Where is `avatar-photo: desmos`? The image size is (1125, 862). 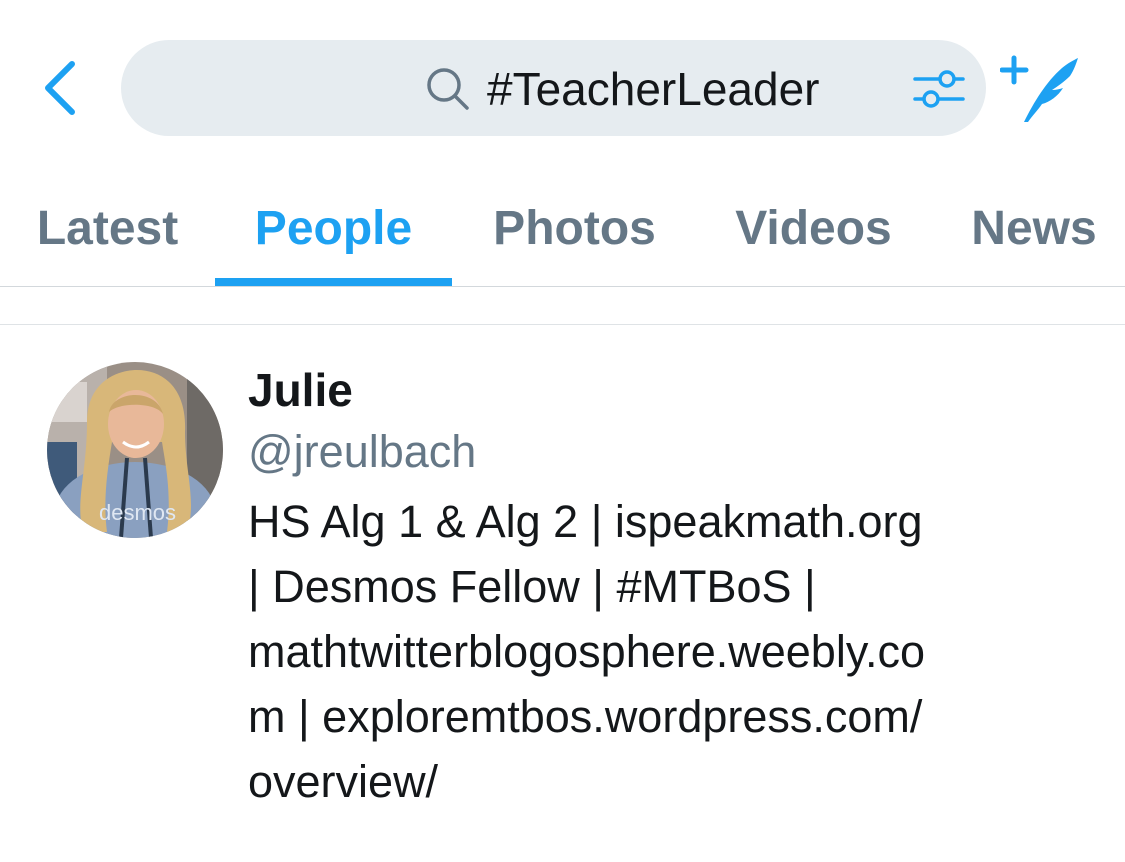 avatar-photo: desmos is located at coordinates (135, 450).